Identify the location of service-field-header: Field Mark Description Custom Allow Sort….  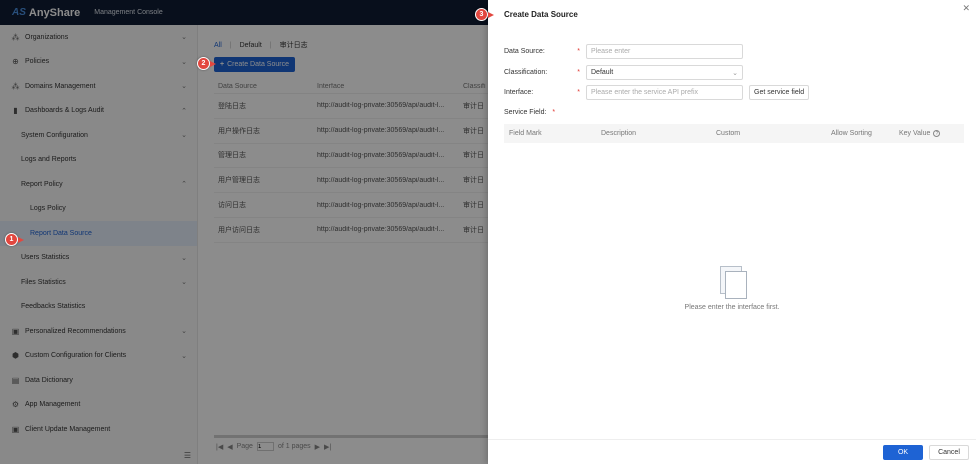
(734, 133).